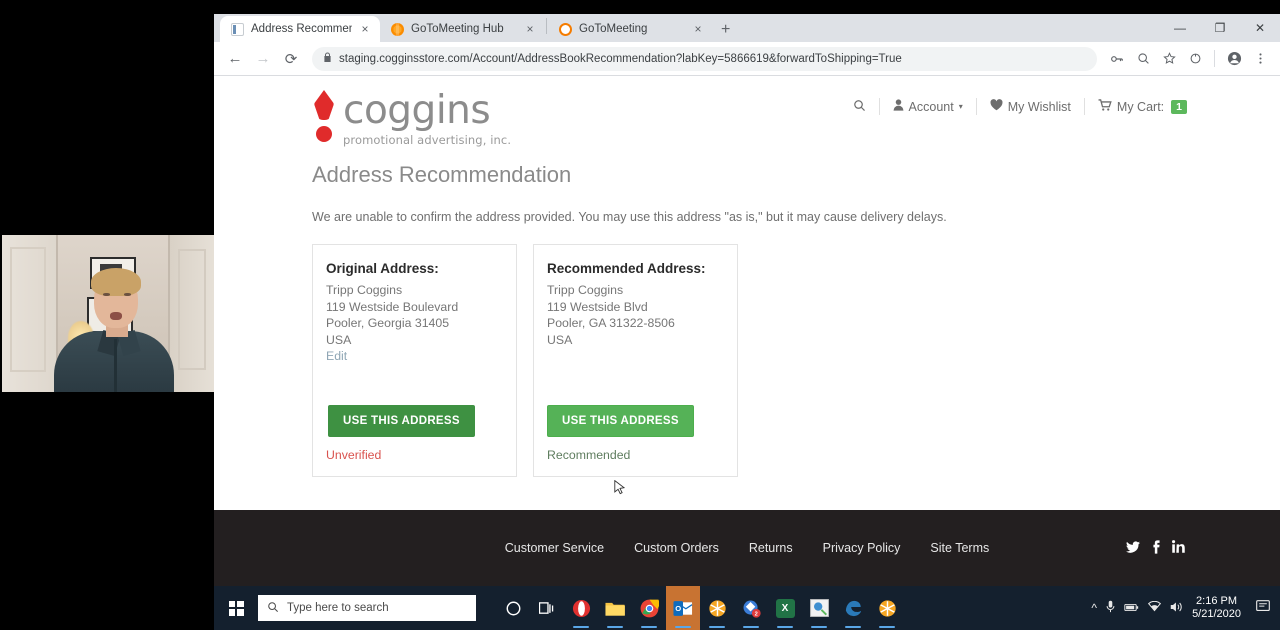 The height and width of the screenshot is (630, 1280). I want to click on taskbar-search-input: Type here to search, so click(367, 608).